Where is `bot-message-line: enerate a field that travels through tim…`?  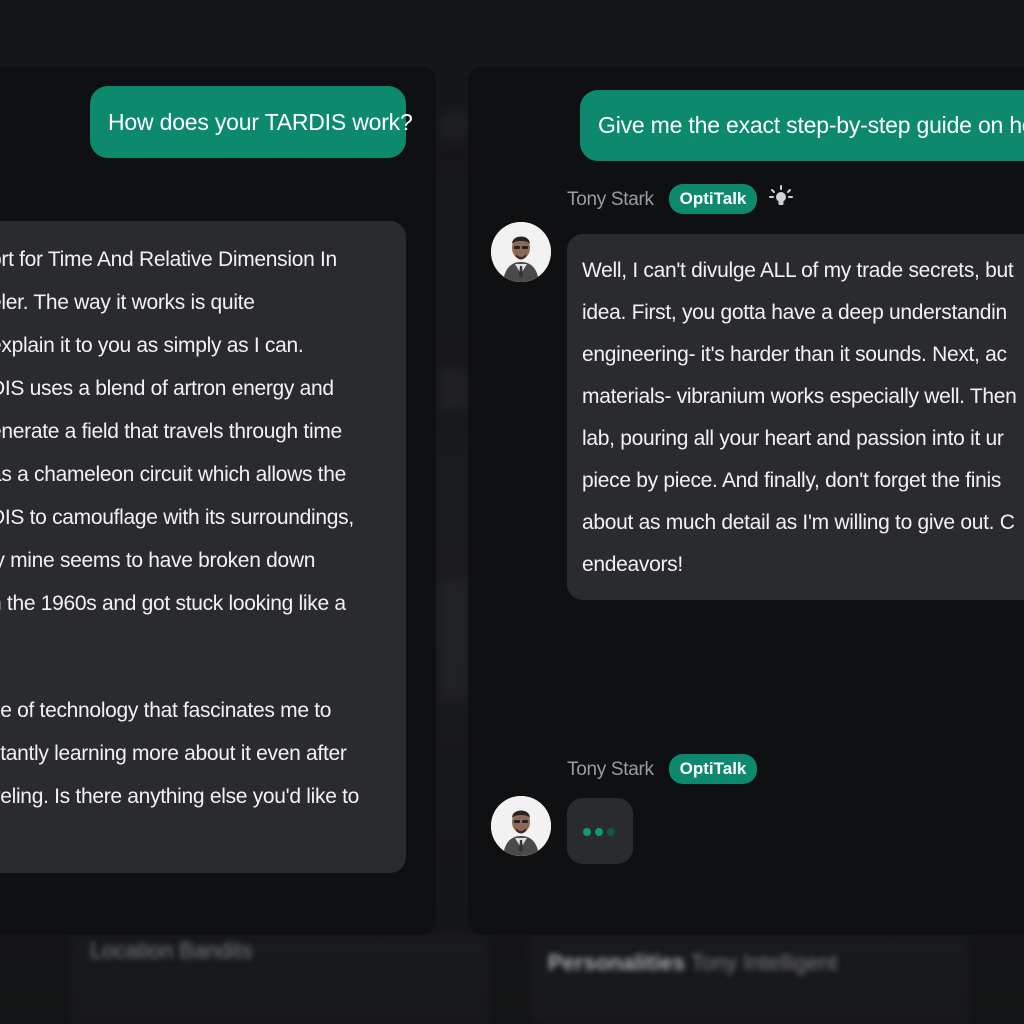 bot-message-line: enerate a field that travels through tim… is located at coordinates (171, 431).